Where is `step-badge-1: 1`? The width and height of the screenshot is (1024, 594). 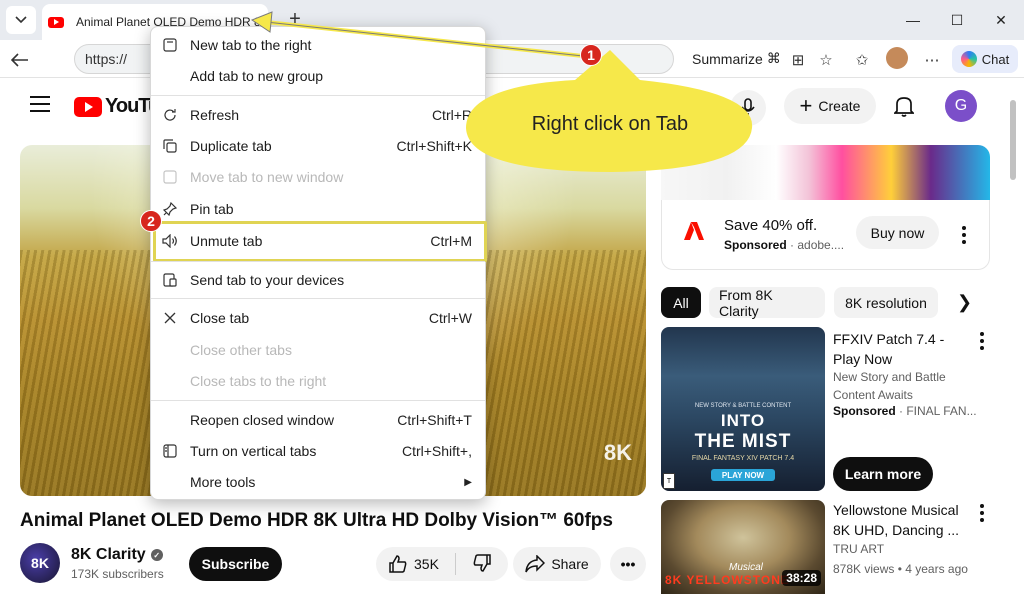
step-badge-1: 1 is located at coordinates (591, 55).